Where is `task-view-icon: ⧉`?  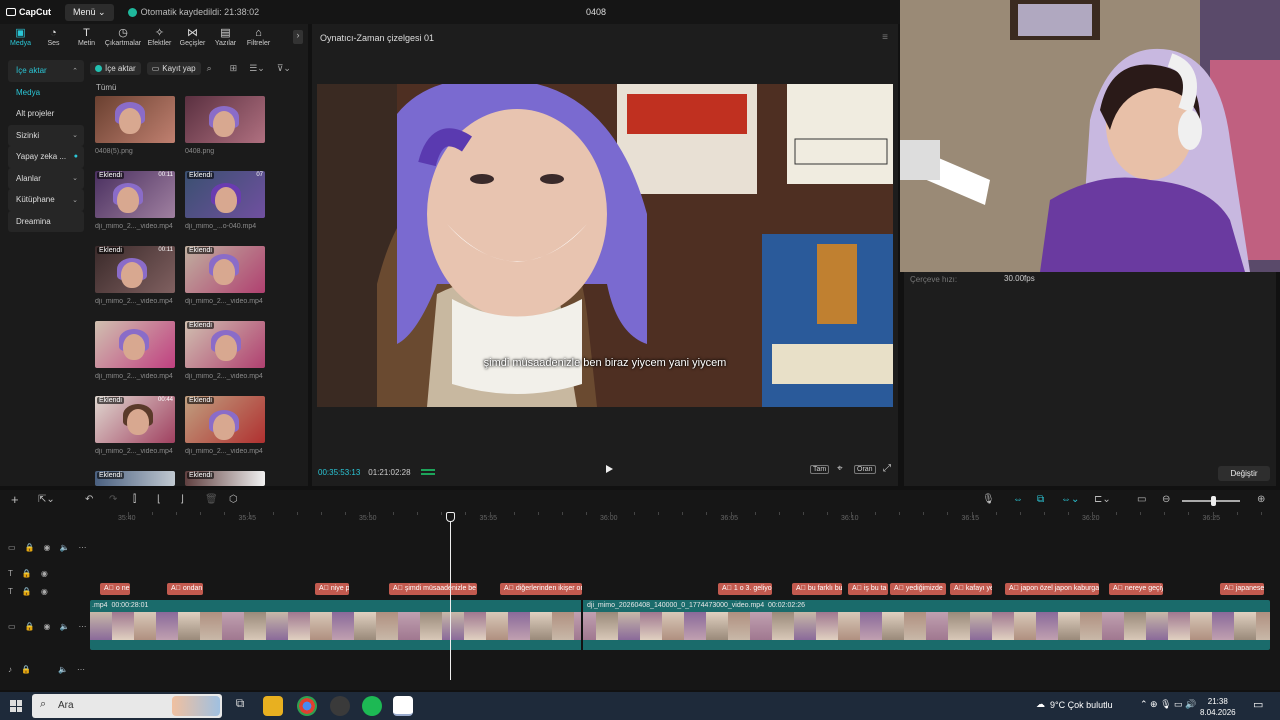 task-view-icon: ⧉ is located at coordinates (240, 706).